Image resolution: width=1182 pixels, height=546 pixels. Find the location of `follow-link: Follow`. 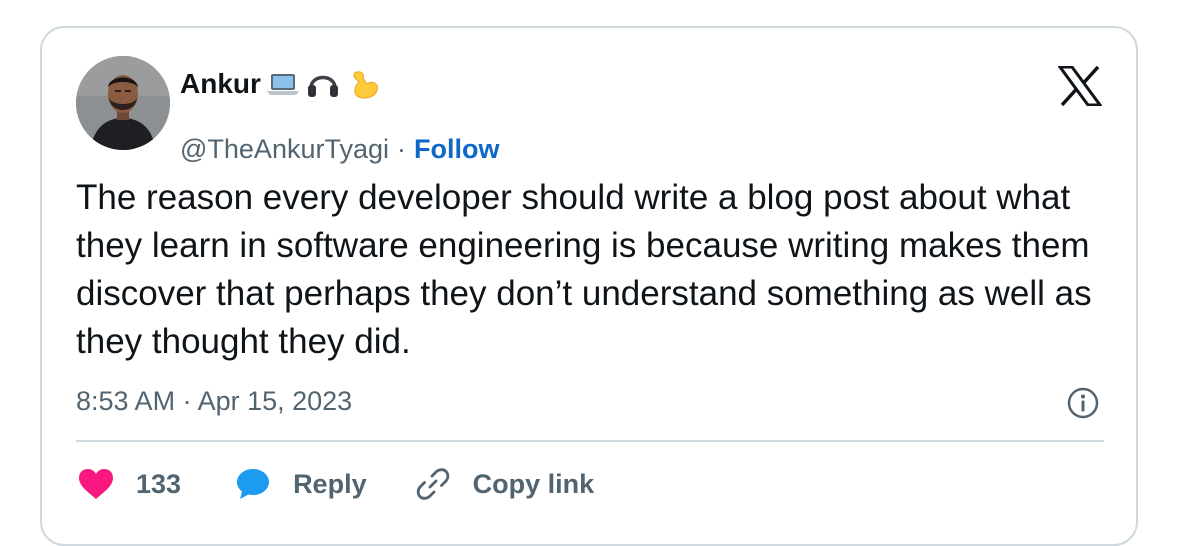

follow-link: Follow is located at coordinates (456, 149).